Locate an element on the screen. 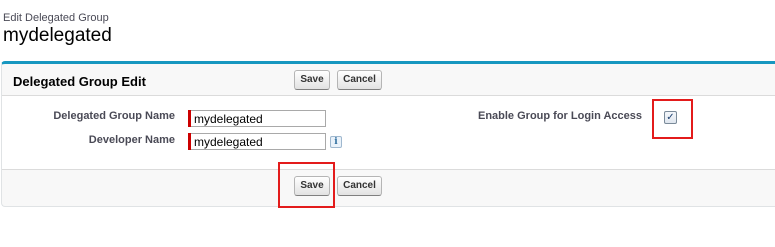  section-title: Delegated Group Edit is located at coordinates (79, 81).